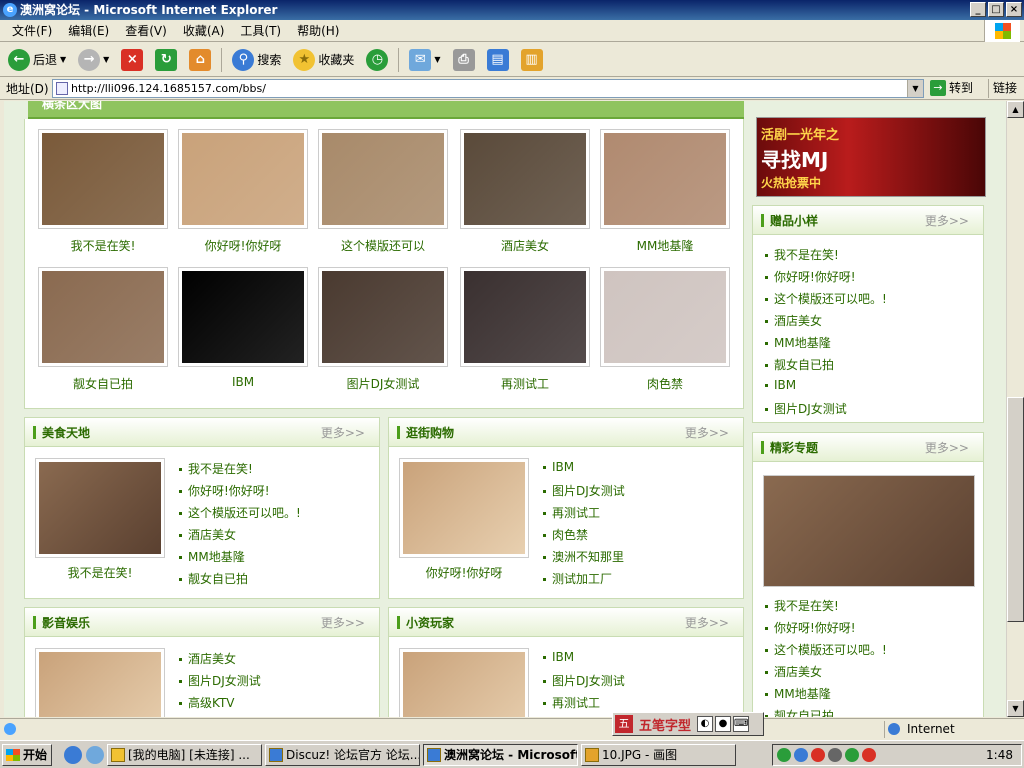 This screenshot has height=768, width=1024. Describe the element at coordinates (723, 724) in the screenshot. I see `ime-punct-icon: ●` at that location.